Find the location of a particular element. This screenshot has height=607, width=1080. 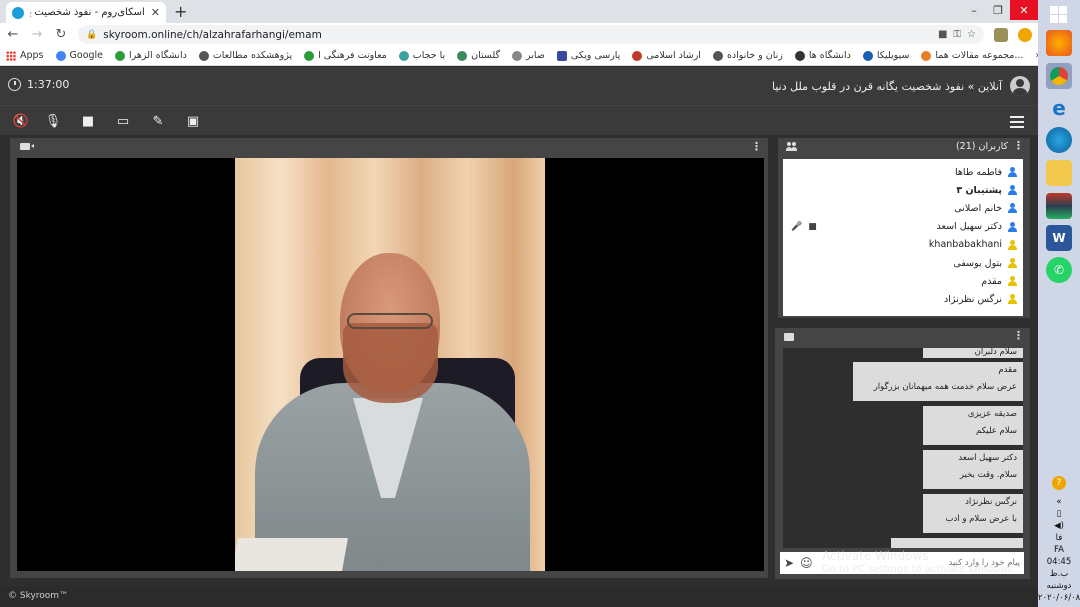

bookmark-alzahra: دانشگاه الزهرا is located at coordinates (151, 55).